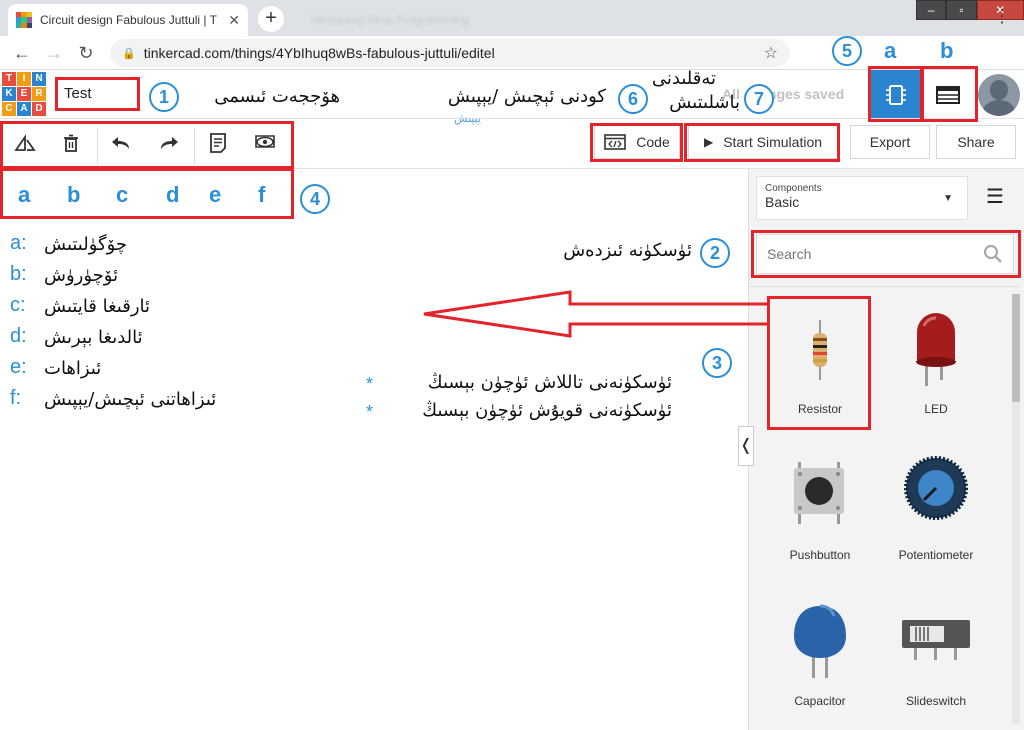 The image size is (1024, 730). What do you see at coordinates (936, 555) in the screenshot?
I see `component-label: Potentiometer` at bounding box center [936, 555].